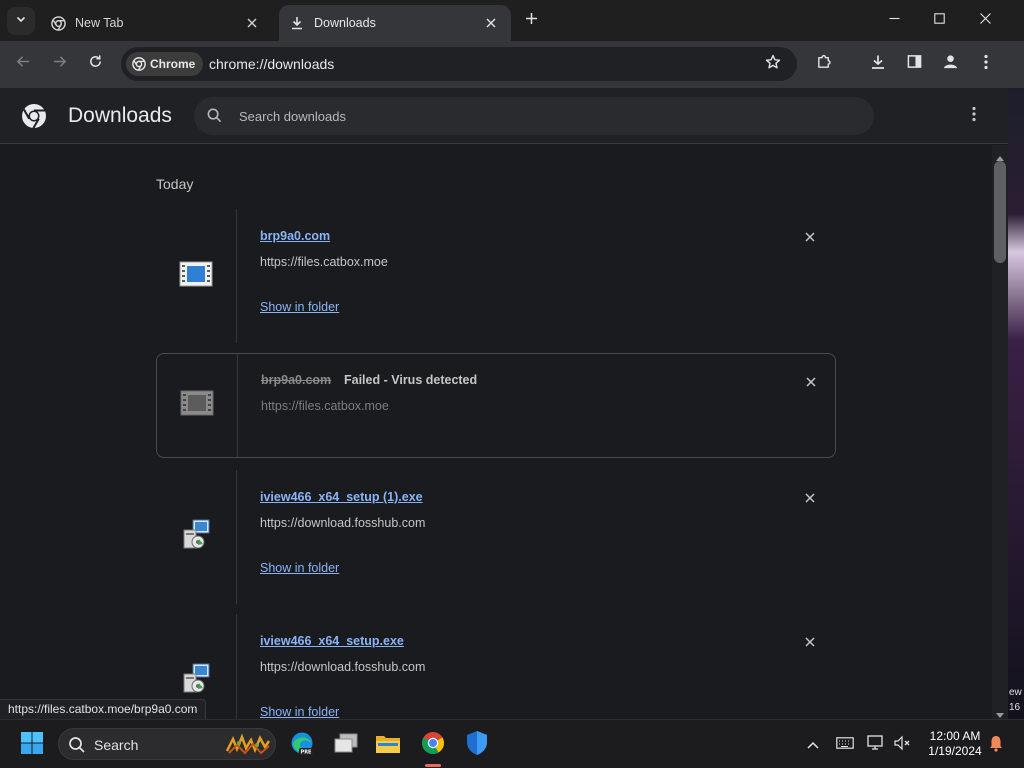 This screenshot has width=1024, height=768. What do you see at coordinates (1000, 432) in the screenshot?
I see `page-scrollbar` at bounding box center [1000, 432].